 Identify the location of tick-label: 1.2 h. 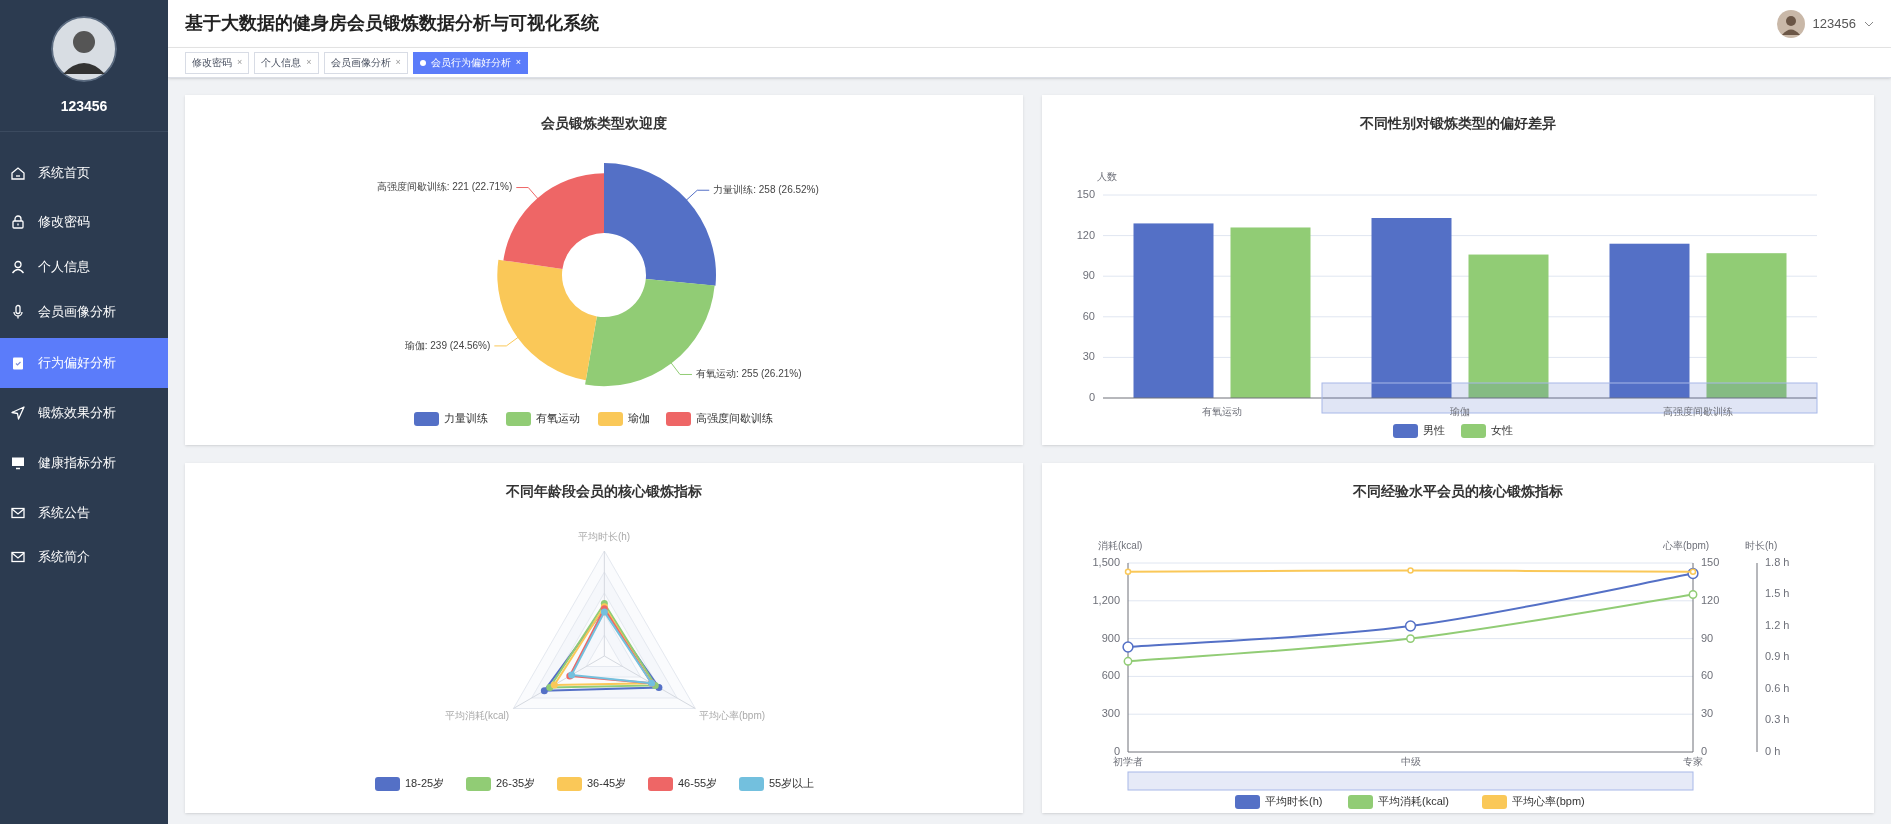
(1777, 624).